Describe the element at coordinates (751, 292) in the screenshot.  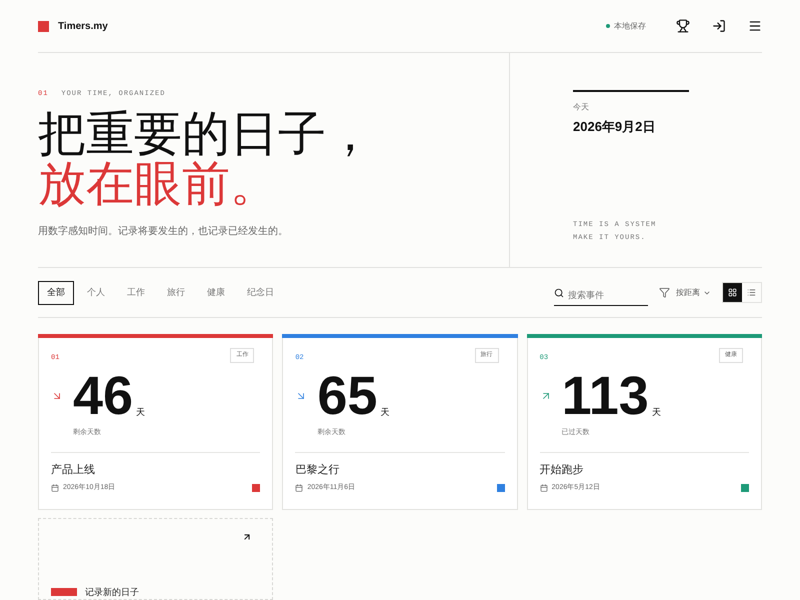
I see `list-icon` at that location.